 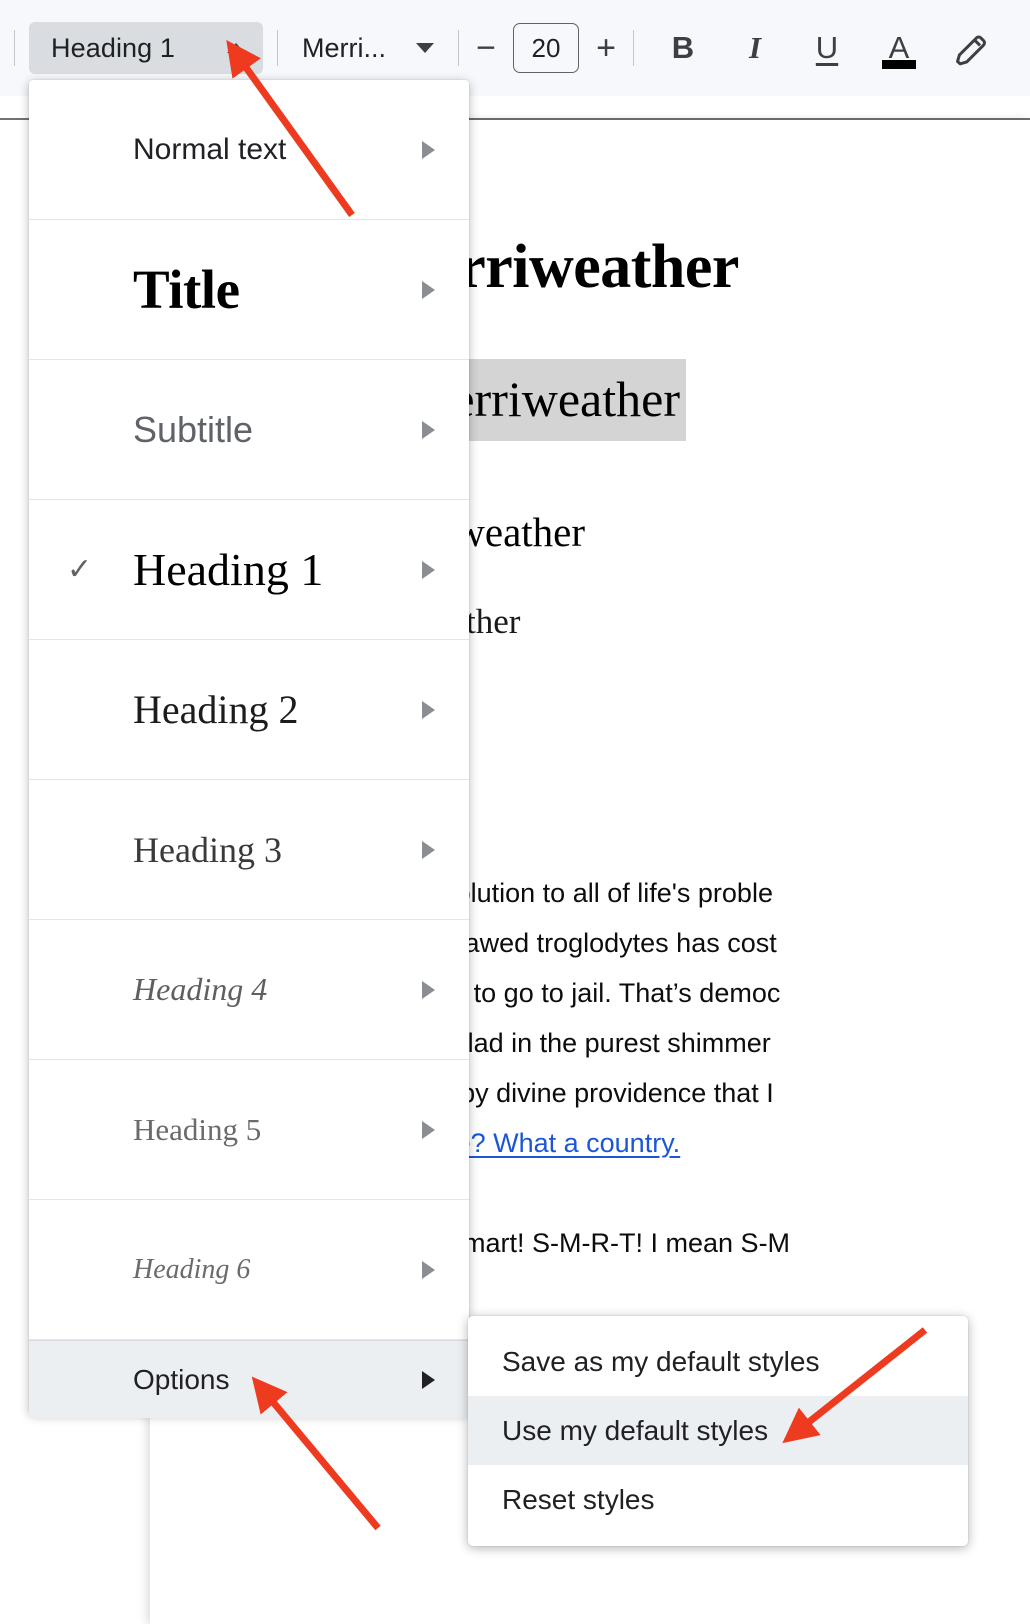 I want to click on submenu-item-use-my-default-styles: Use my default styles, so click(x=718, y=1430).